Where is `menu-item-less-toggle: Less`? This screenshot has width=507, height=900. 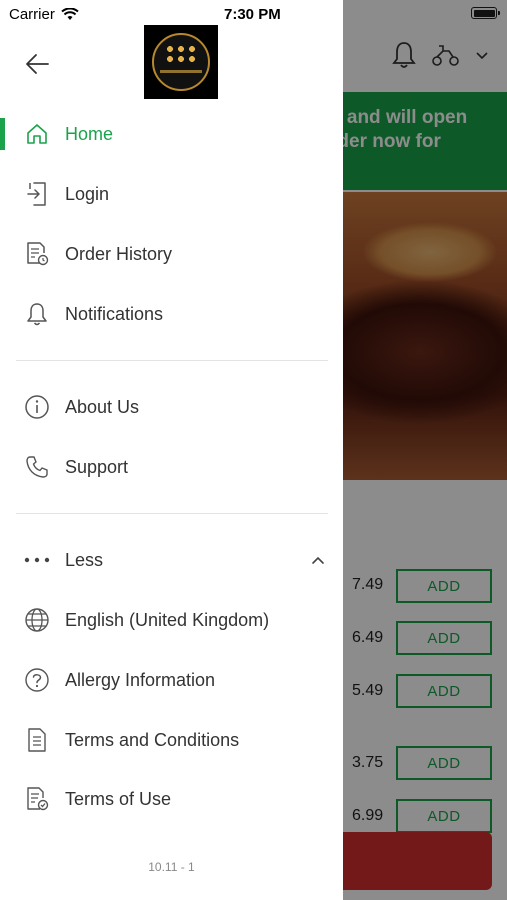
menu-item-less-toggle: Less is located at coordinates (171, 560).